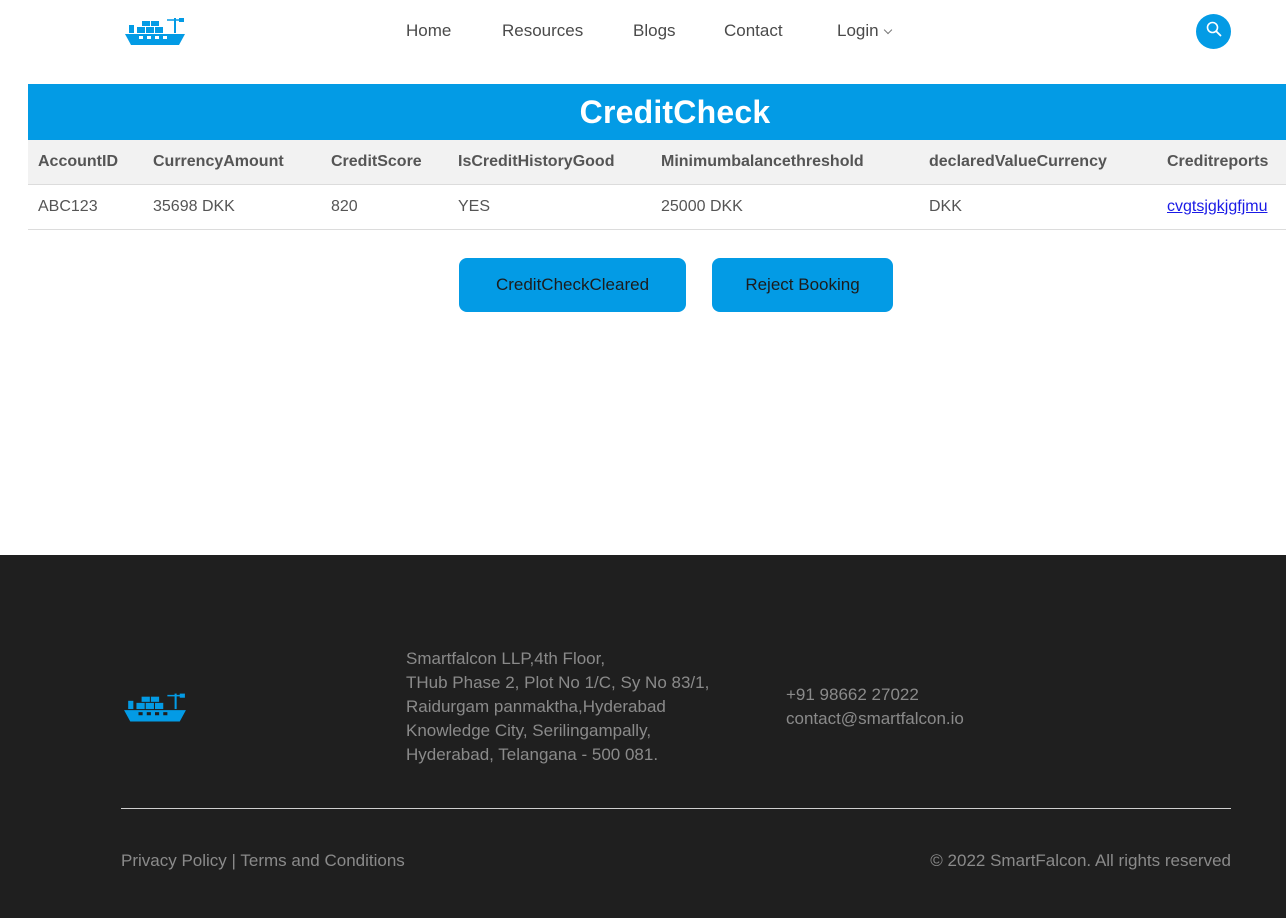 The height and width of the screenshot is (918, 1286). Describe the element at coordinates (875, 695) in the screenshot. I see `footer-phone: +91 98662 27022` at that location.